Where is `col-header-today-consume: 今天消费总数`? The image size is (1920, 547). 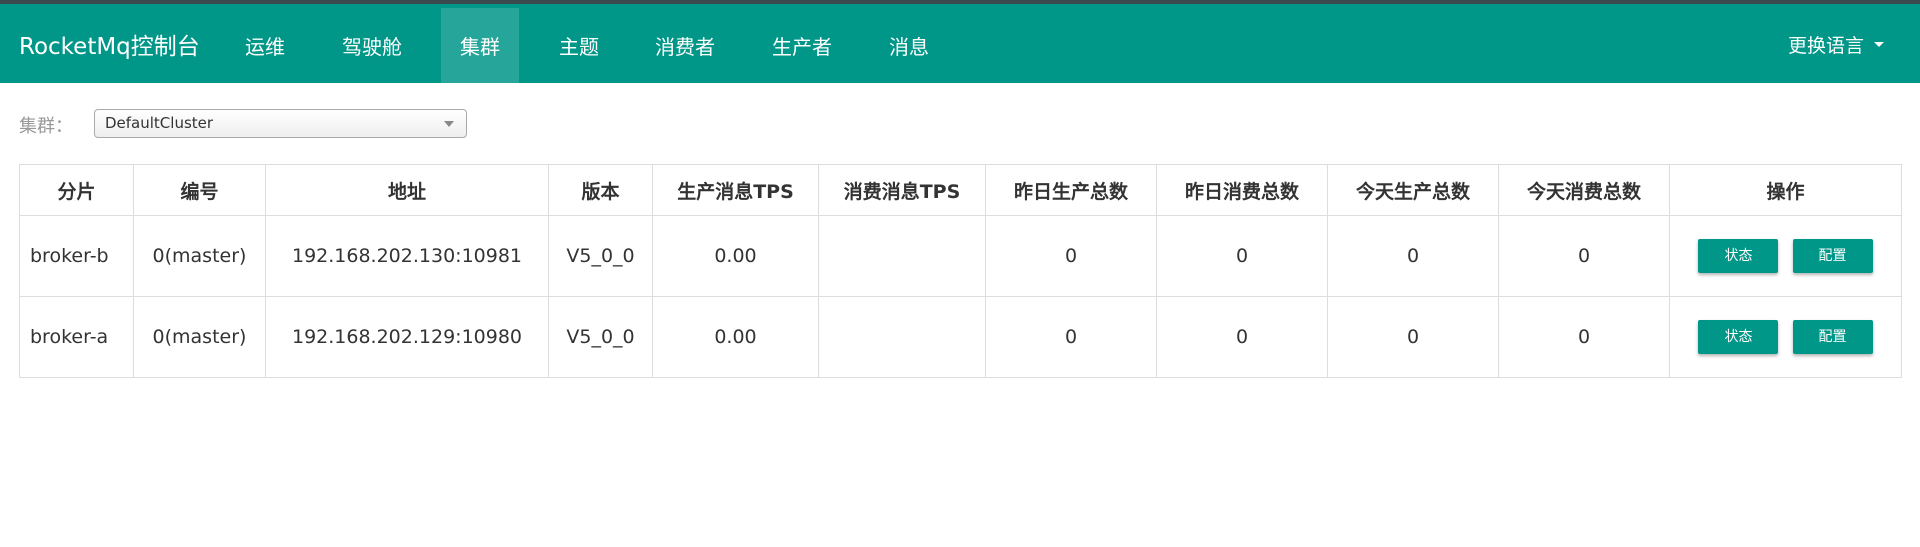 col-header-today-consume: 今天消费总数 is located at coordinates (1584, 190).